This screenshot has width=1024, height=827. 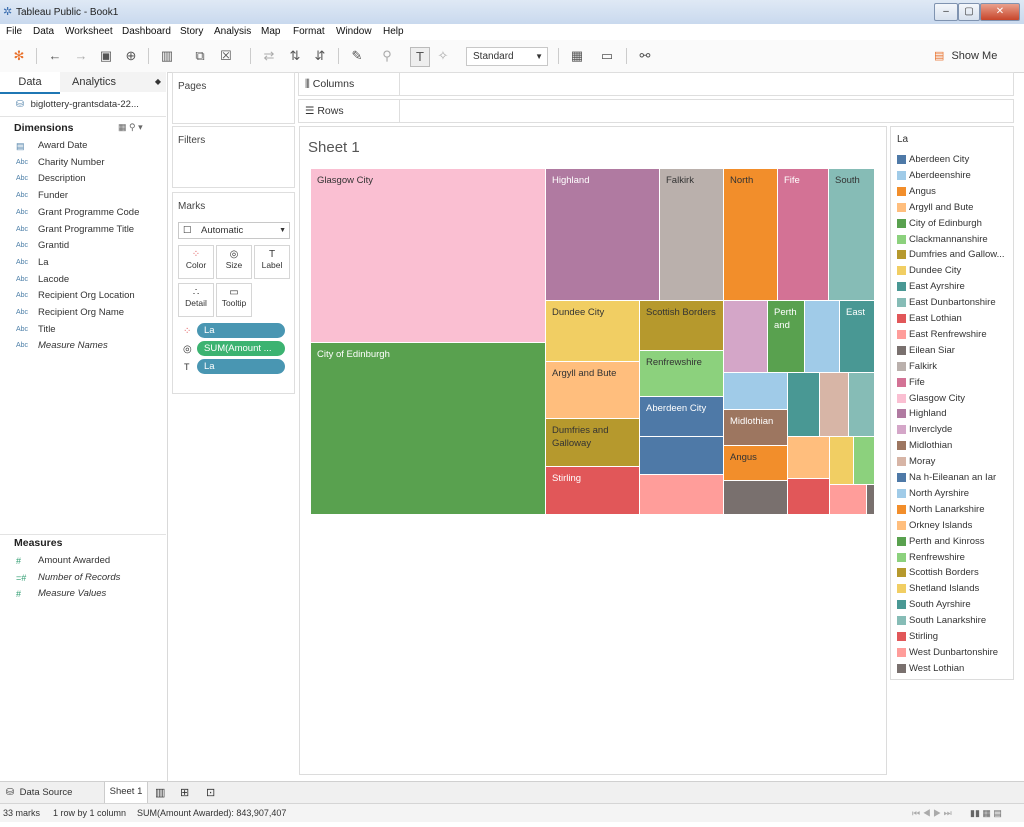 I want to click on clear-sheet-icon: ☒, so click(x=226, y=56).